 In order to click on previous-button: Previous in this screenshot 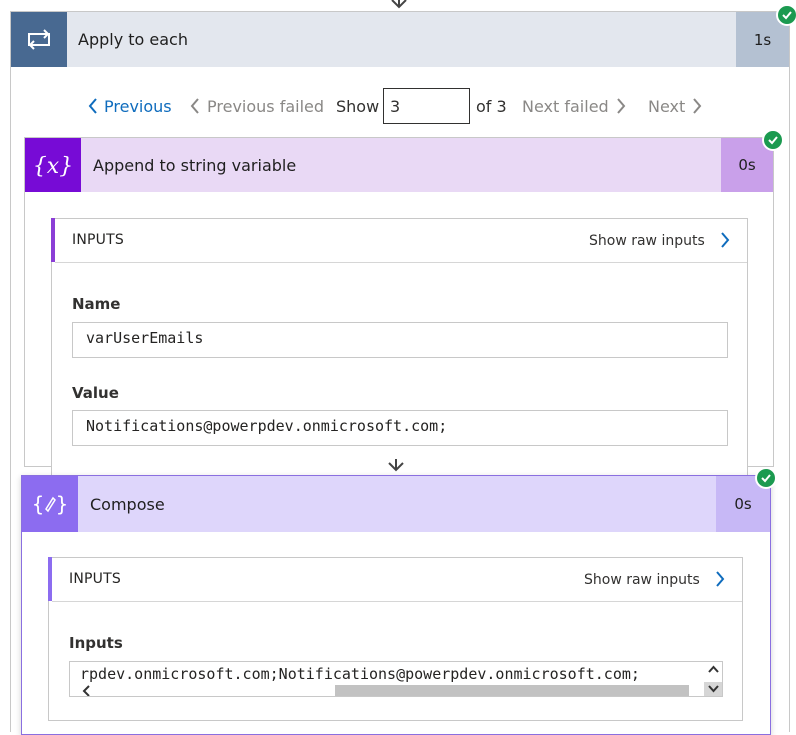, I will do `click(130, 107)`.